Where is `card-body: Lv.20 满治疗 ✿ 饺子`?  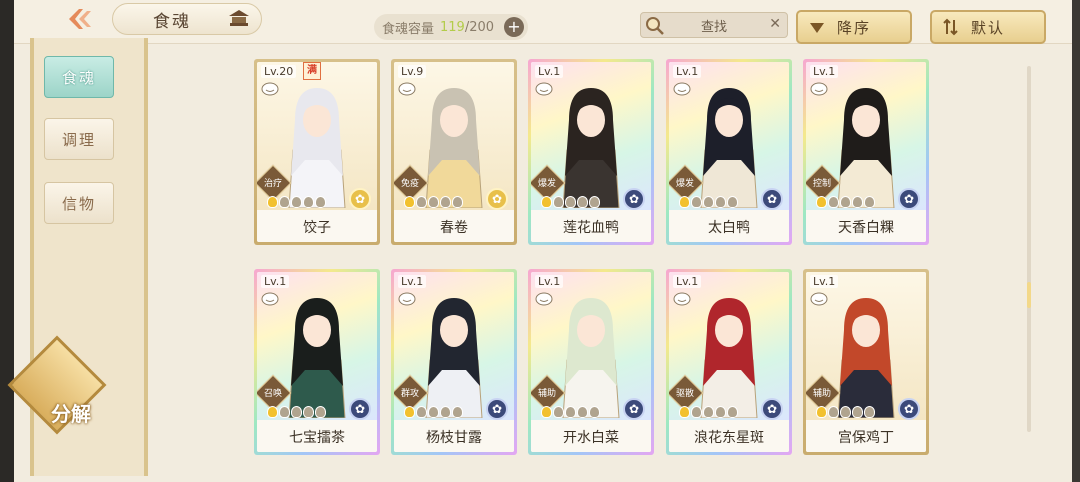 card-body: Lv.20 满治疗 ✿ 饺子 is located at coordinates (317, 152).